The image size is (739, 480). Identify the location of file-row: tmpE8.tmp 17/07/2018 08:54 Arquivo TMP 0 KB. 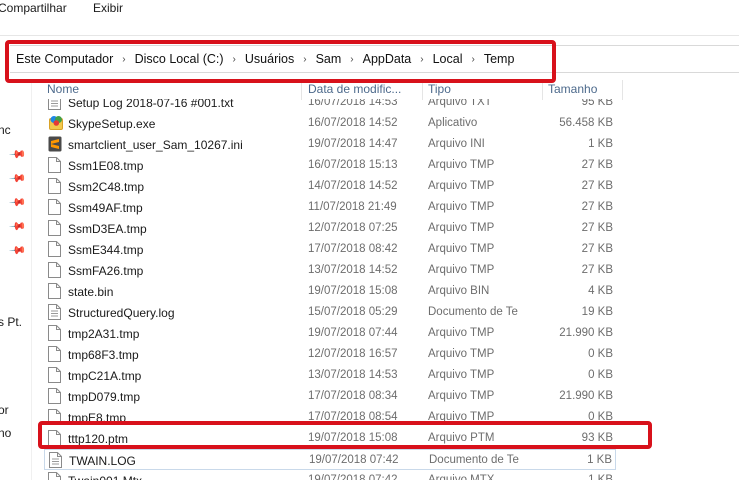
(330, 417).